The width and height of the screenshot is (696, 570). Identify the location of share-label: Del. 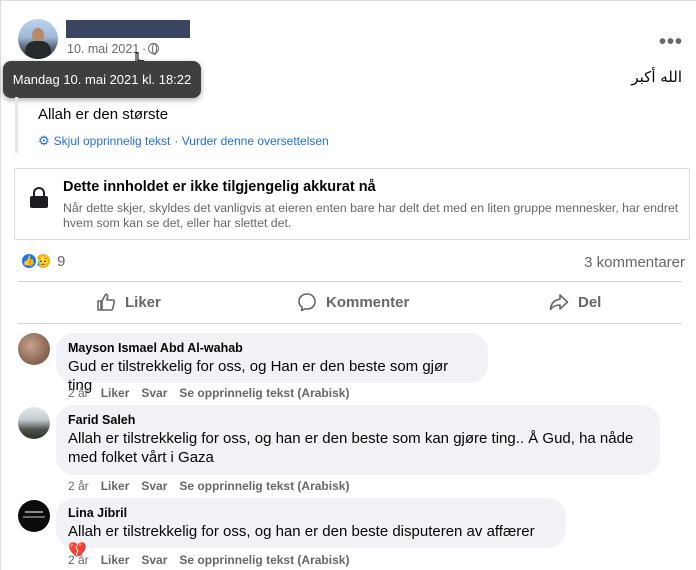
(590, 302).